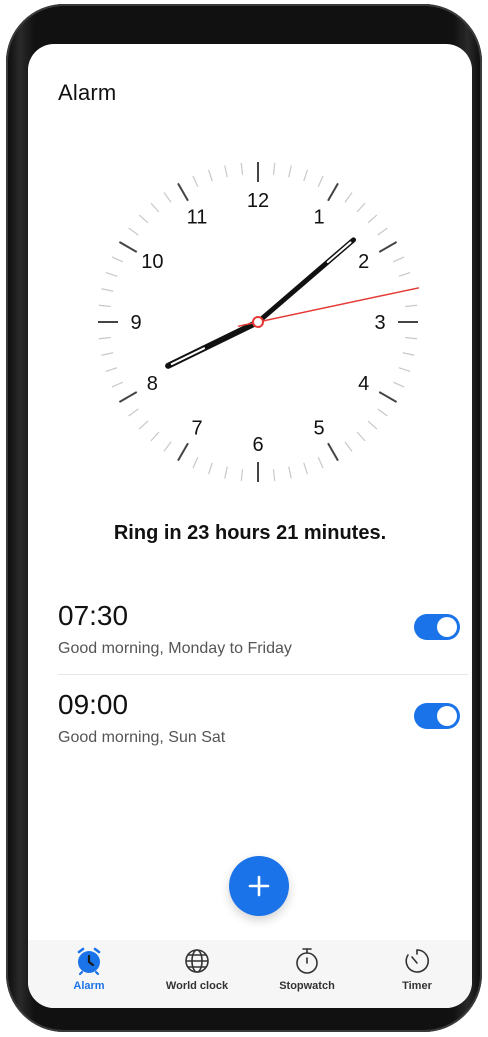 The height and width of the screenshot is (1037, 488). Describe the element at coordinates (175, 648) in the screenshot. I see `alarm-label: Good morning, Monday to Friday` at that location.